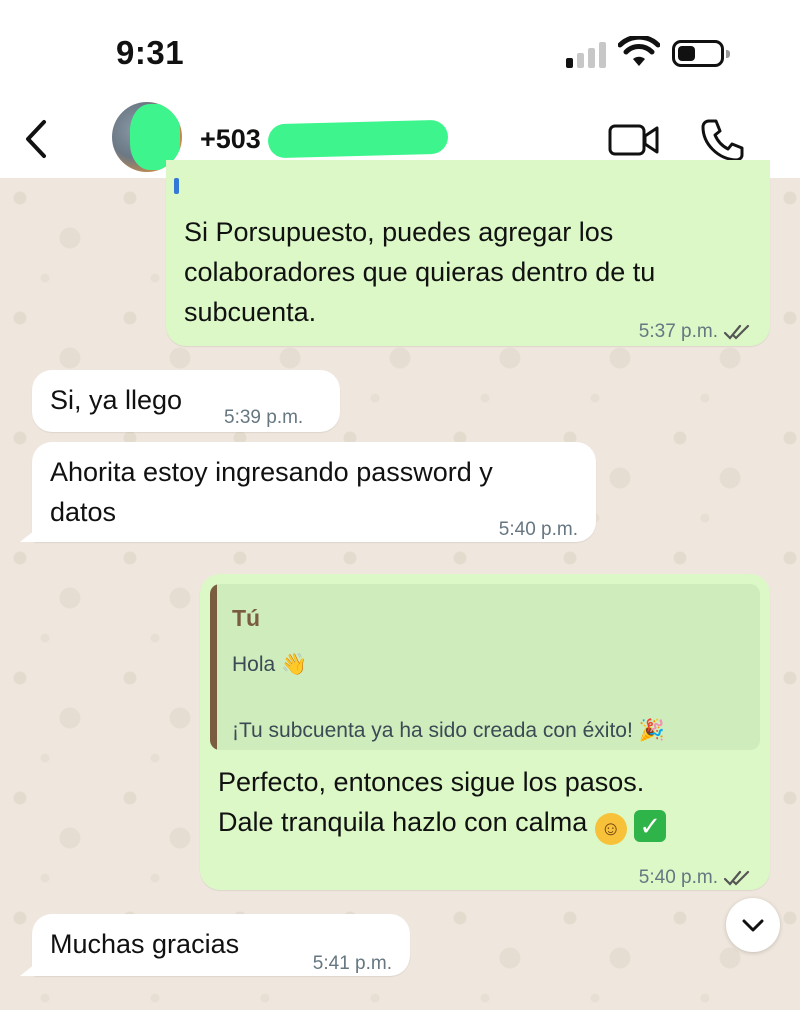 The width and height of the screenshot is (800, 1010). Describe the element at coordinates (36, 139) in the screenshot. I see `chevron-left-icon` at that location.